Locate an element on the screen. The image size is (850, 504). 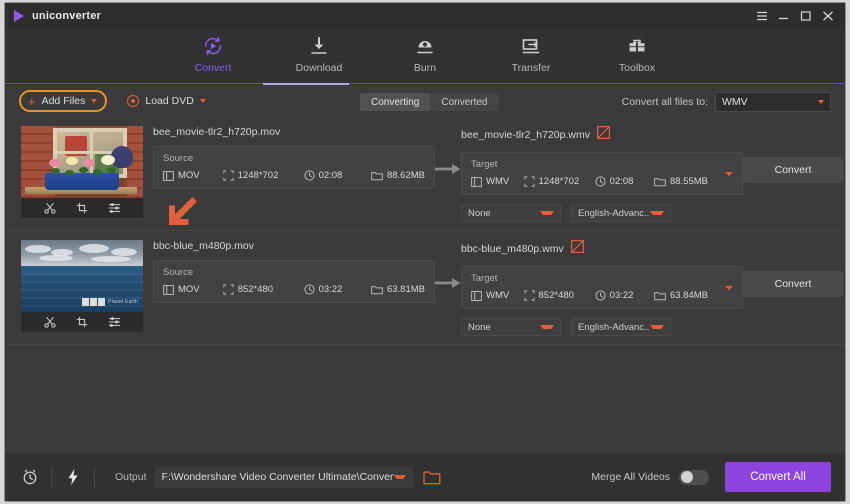
tab-converted: Converted is located at coordinates (464, 102).